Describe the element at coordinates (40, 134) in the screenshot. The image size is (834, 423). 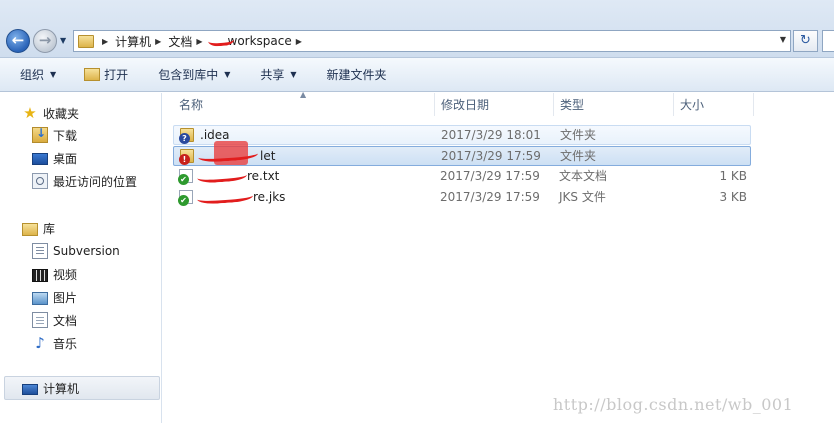
I see `download-folder-icon` at that location.